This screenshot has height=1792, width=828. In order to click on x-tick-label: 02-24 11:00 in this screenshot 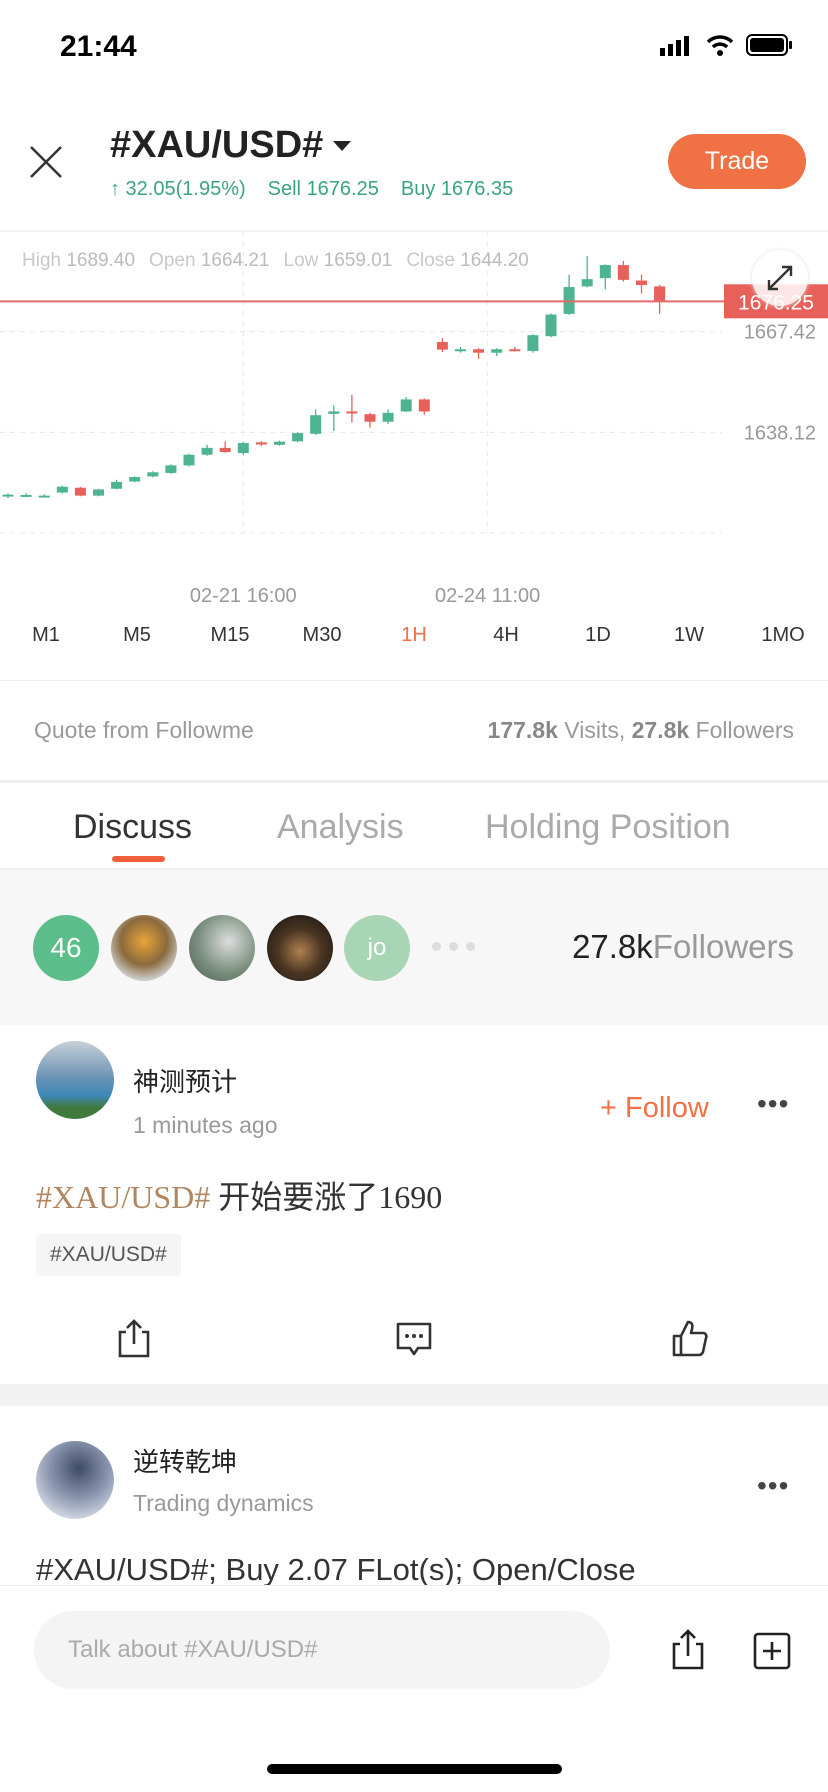, I will do `click(487, 596)`.